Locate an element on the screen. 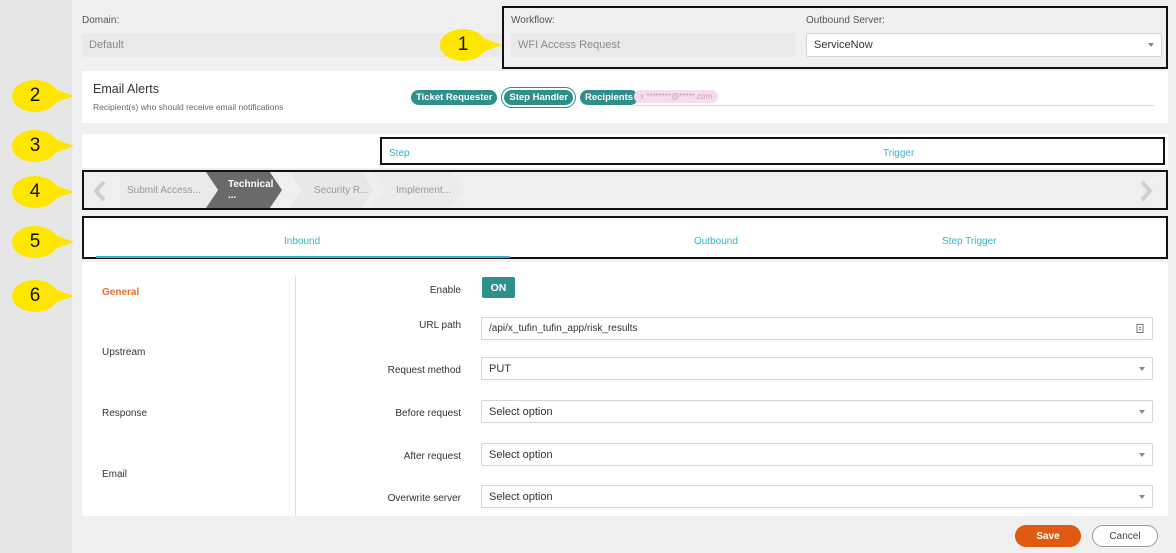 The height and width of the screenshot is (553, 1176). url-path-value: /api/x_tufin_tufin_app/risk_results is located at coordinates (563, 328).